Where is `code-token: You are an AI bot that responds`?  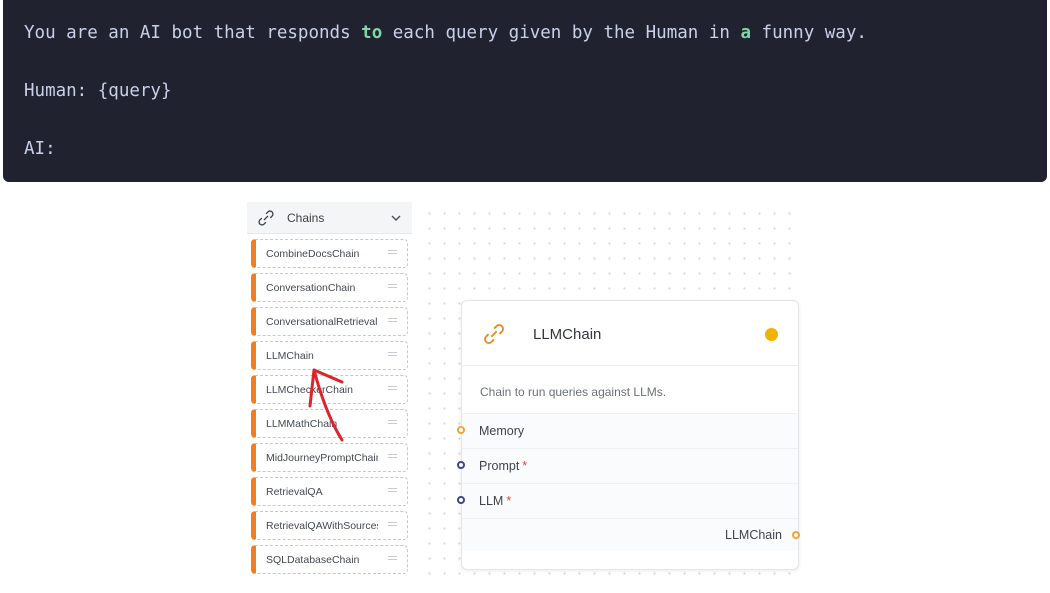
code-token: You are an AI bot that responds is located at coordinates (193, 33).